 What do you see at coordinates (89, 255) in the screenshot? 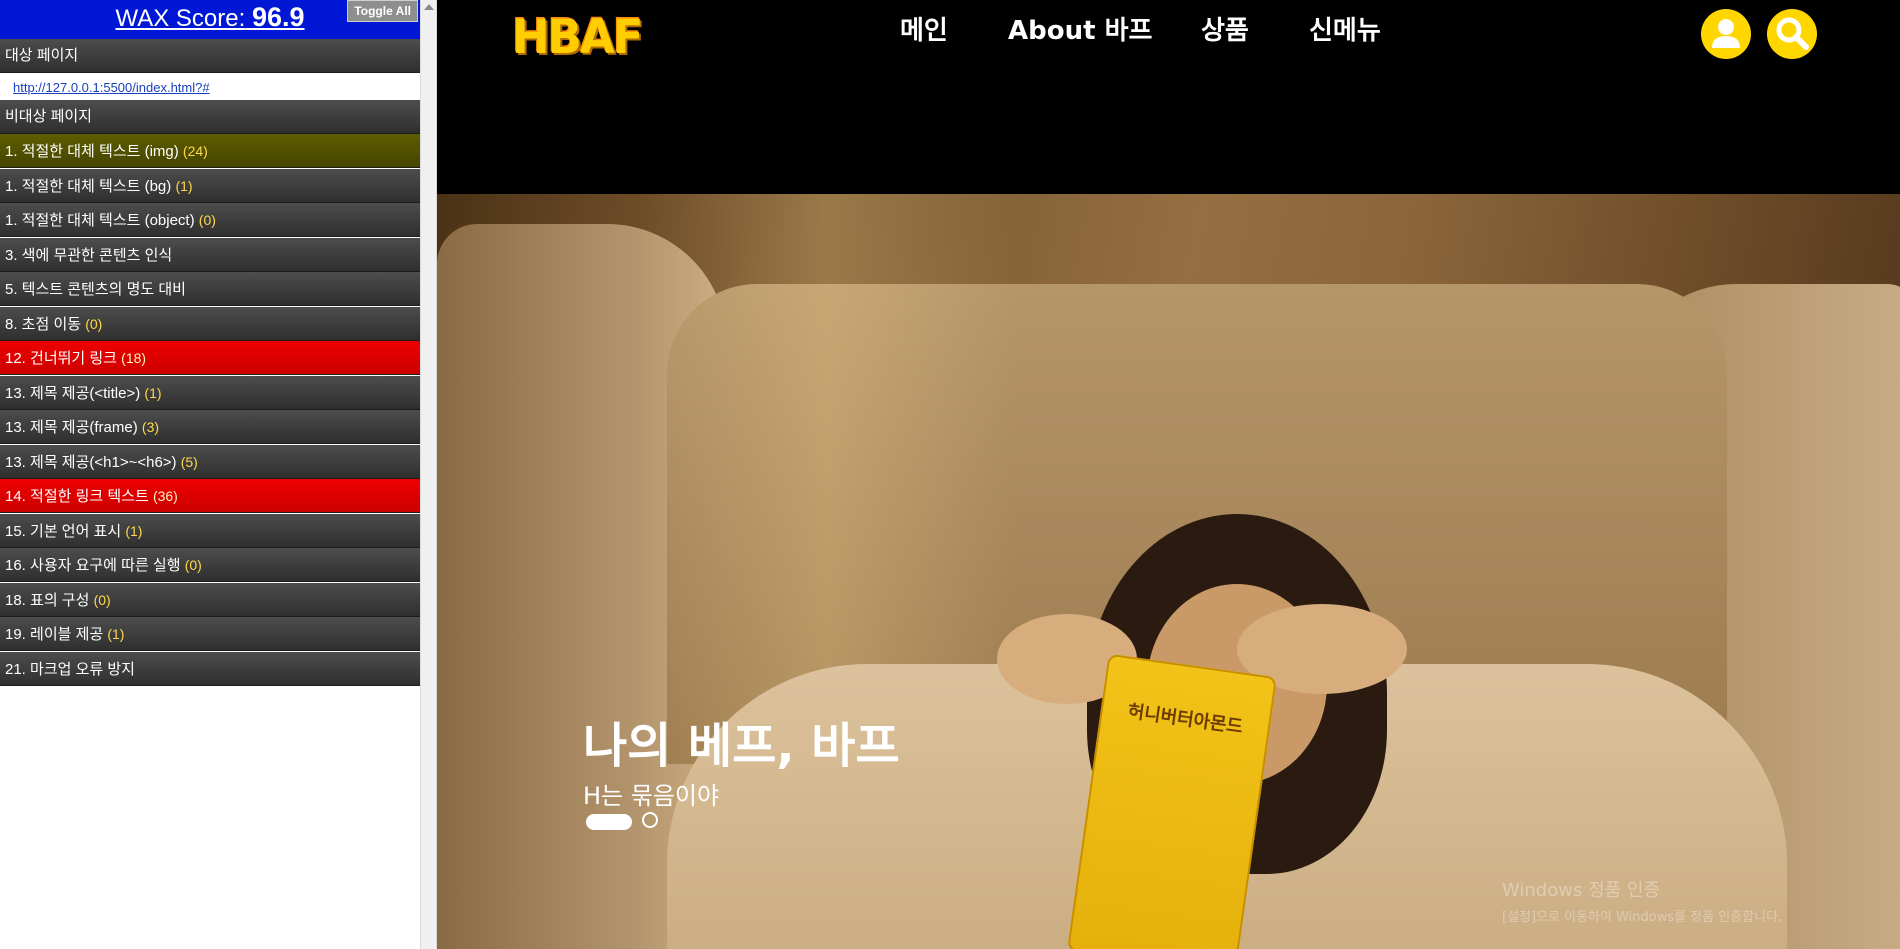
I see `wax-item-label: 3. 색에 무관한 콘텐츠 인식` at bounding box center [89, 255].